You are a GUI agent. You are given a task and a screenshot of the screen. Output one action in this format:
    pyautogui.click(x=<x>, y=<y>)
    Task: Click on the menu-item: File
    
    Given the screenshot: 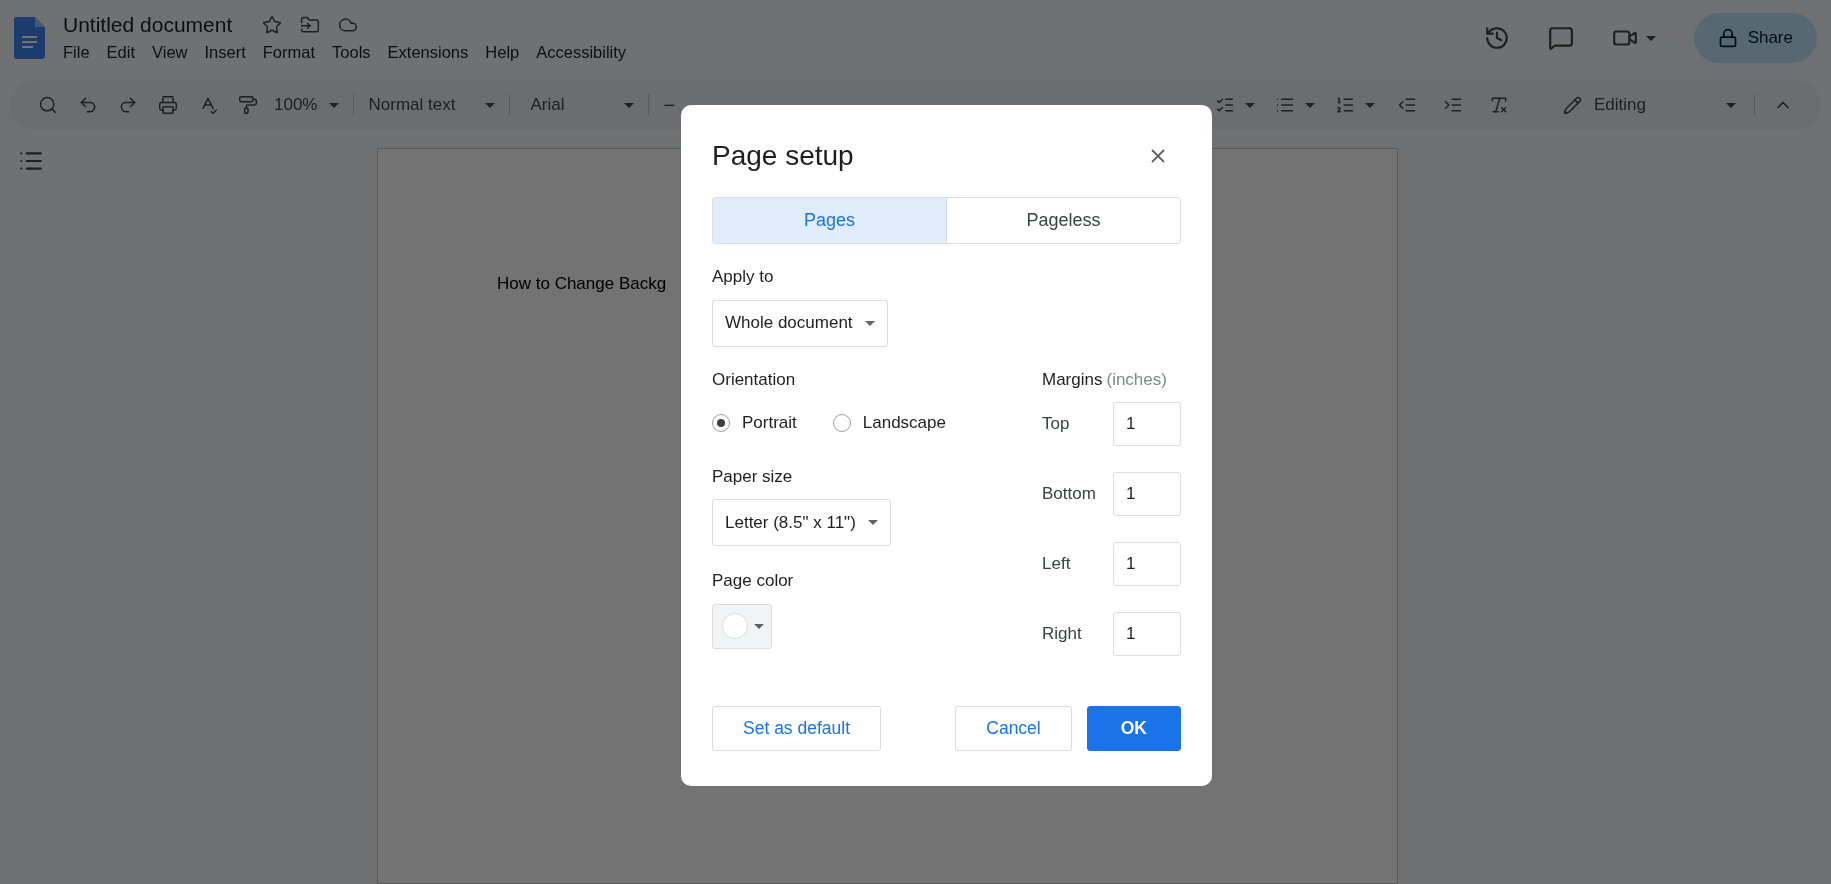 What is the action you would take?
    pyautogui.click(x=76, y=52)
    